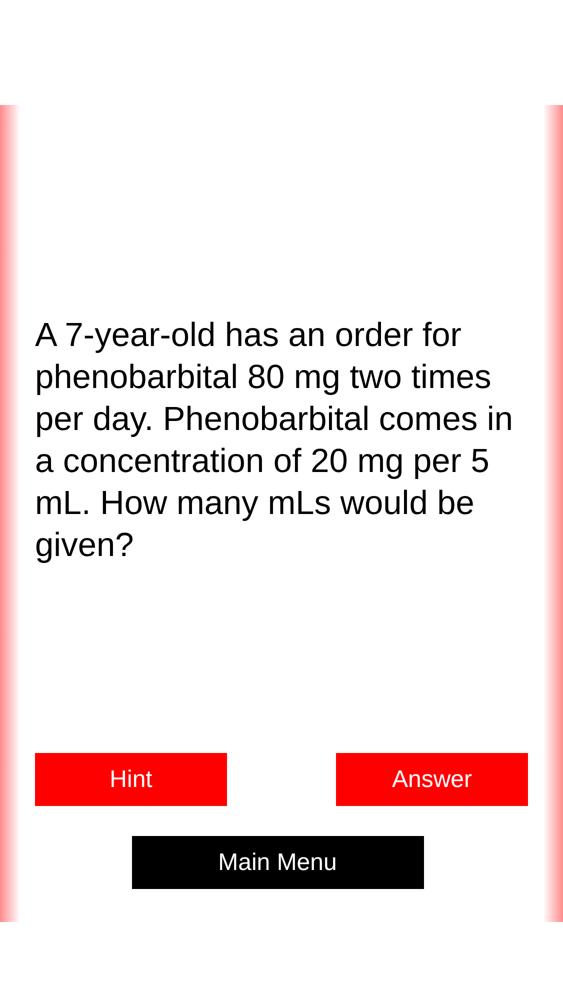  I want to click on answer-button: Answer, so click(432, 779).